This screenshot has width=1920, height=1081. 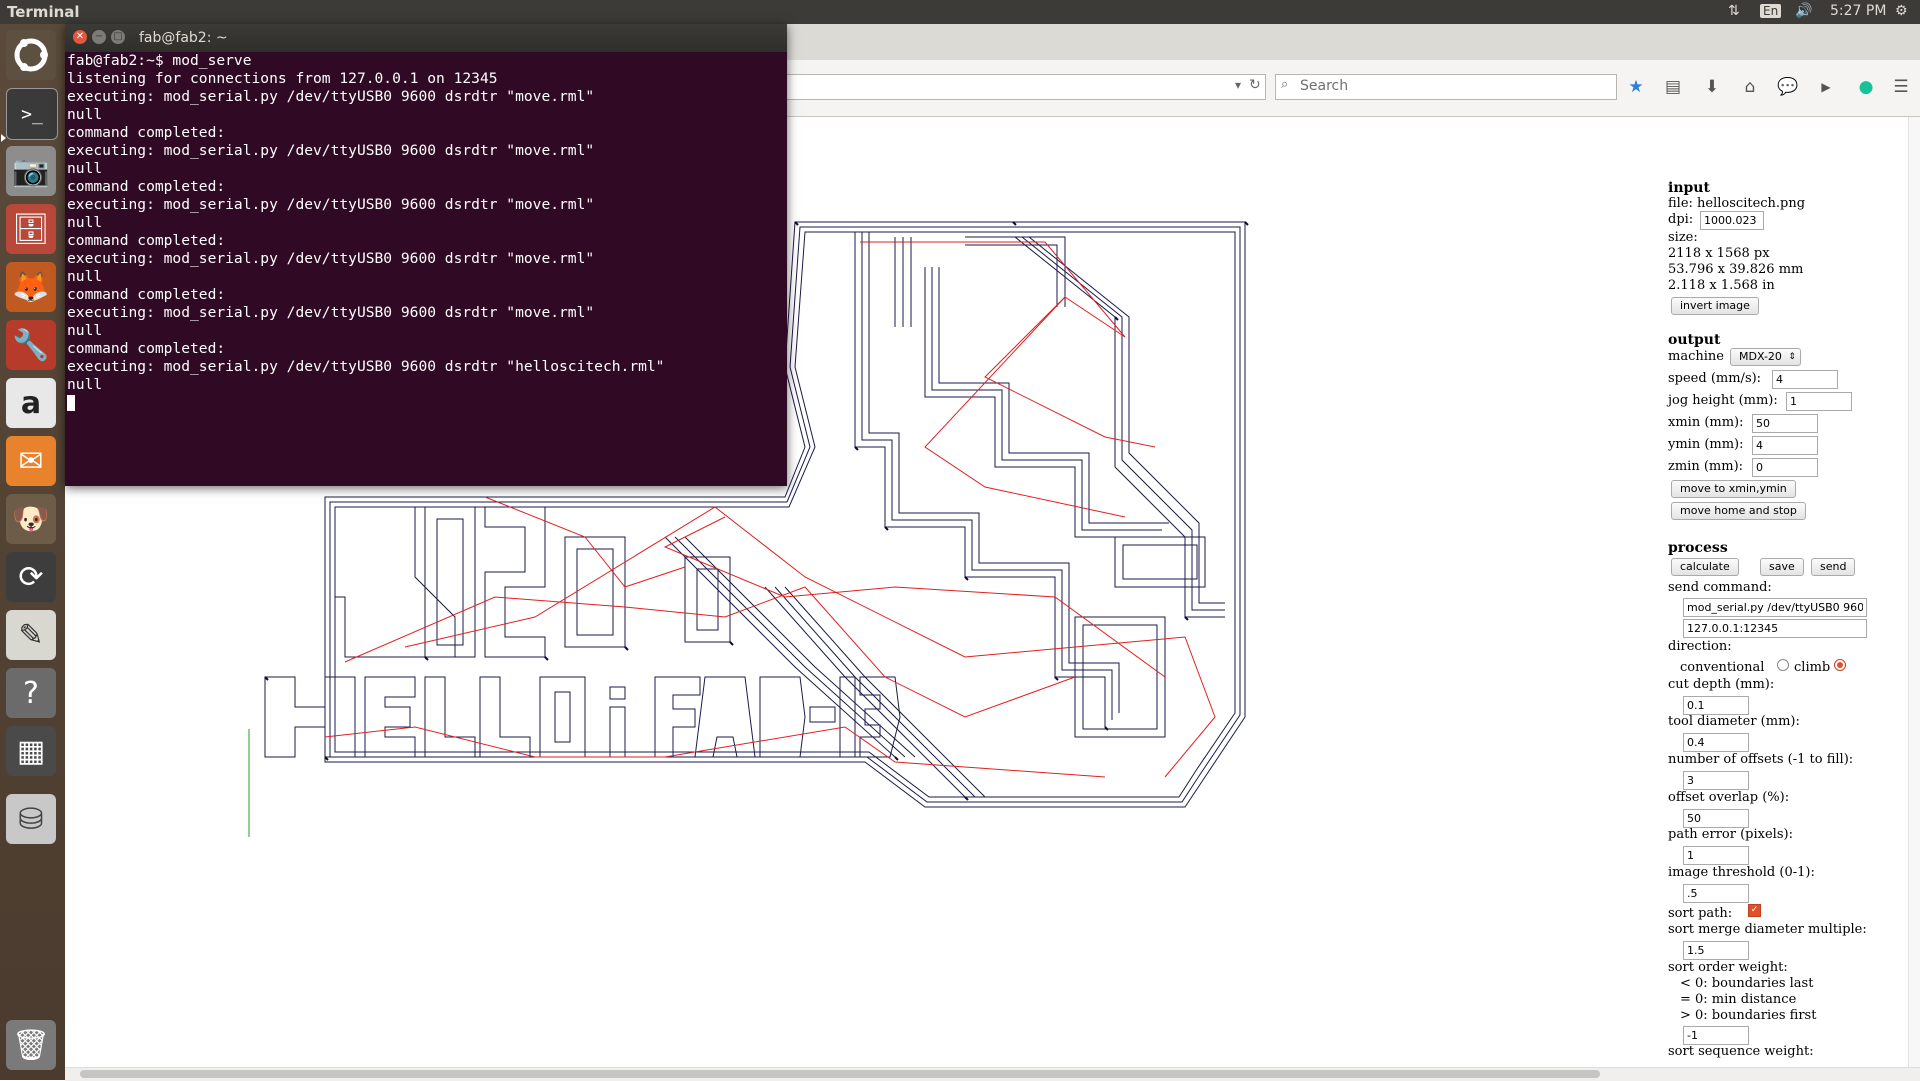 I want to click on keyboard-layout-indicator: En, so click(x=1771, y=11).